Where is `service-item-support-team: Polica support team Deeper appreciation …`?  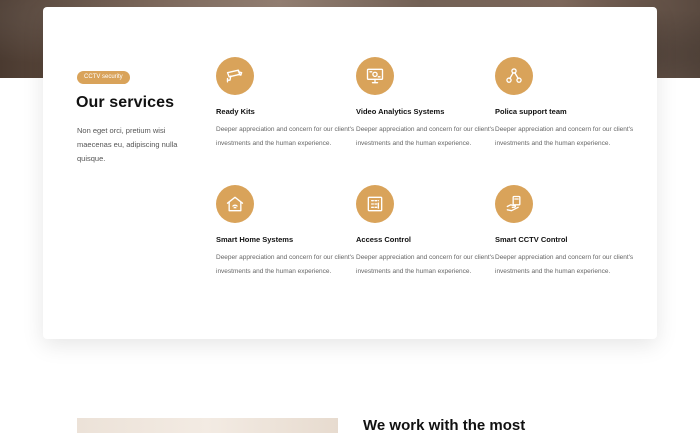
service-item-support-team: Polica support team Deeper appreciation … is located at coordinates (565, 103).